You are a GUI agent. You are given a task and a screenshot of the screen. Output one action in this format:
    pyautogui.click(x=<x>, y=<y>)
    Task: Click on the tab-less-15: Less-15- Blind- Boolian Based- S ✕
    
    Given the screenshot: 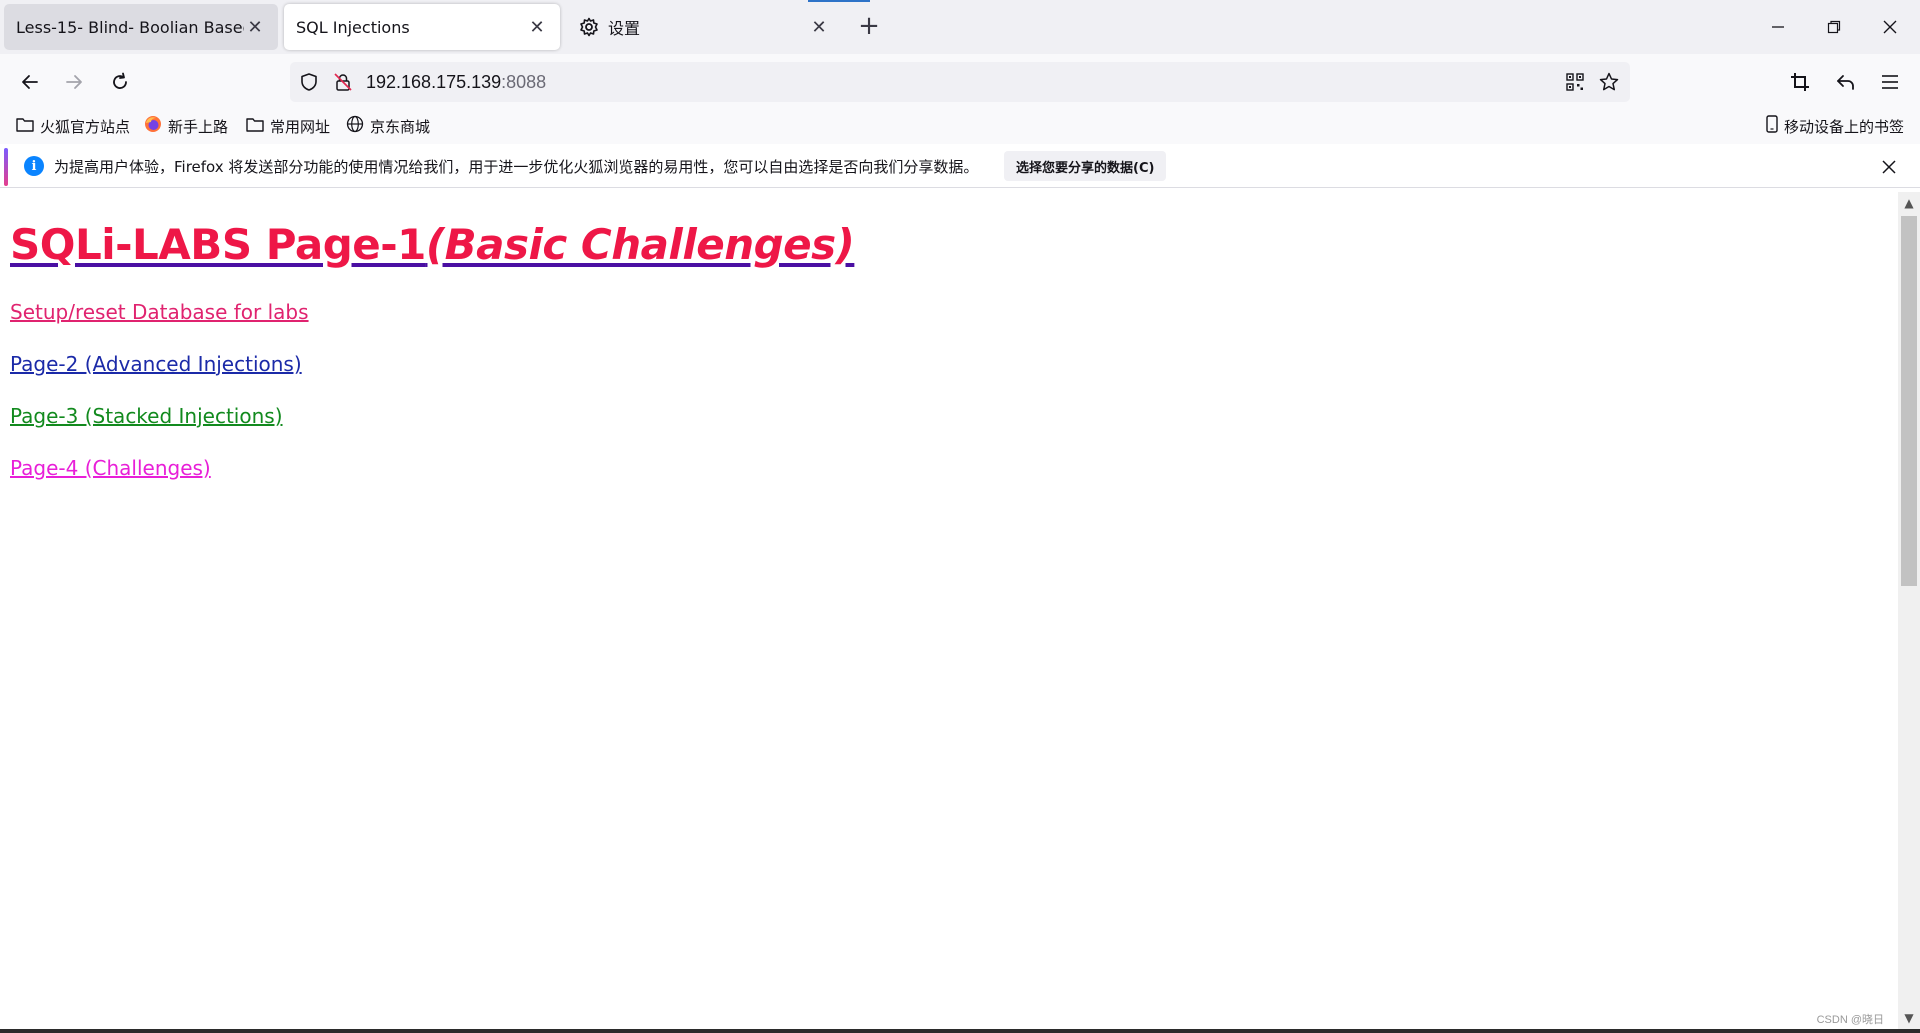 What is the action you would take?
    pyautogui.click(x=141, y=27)
    